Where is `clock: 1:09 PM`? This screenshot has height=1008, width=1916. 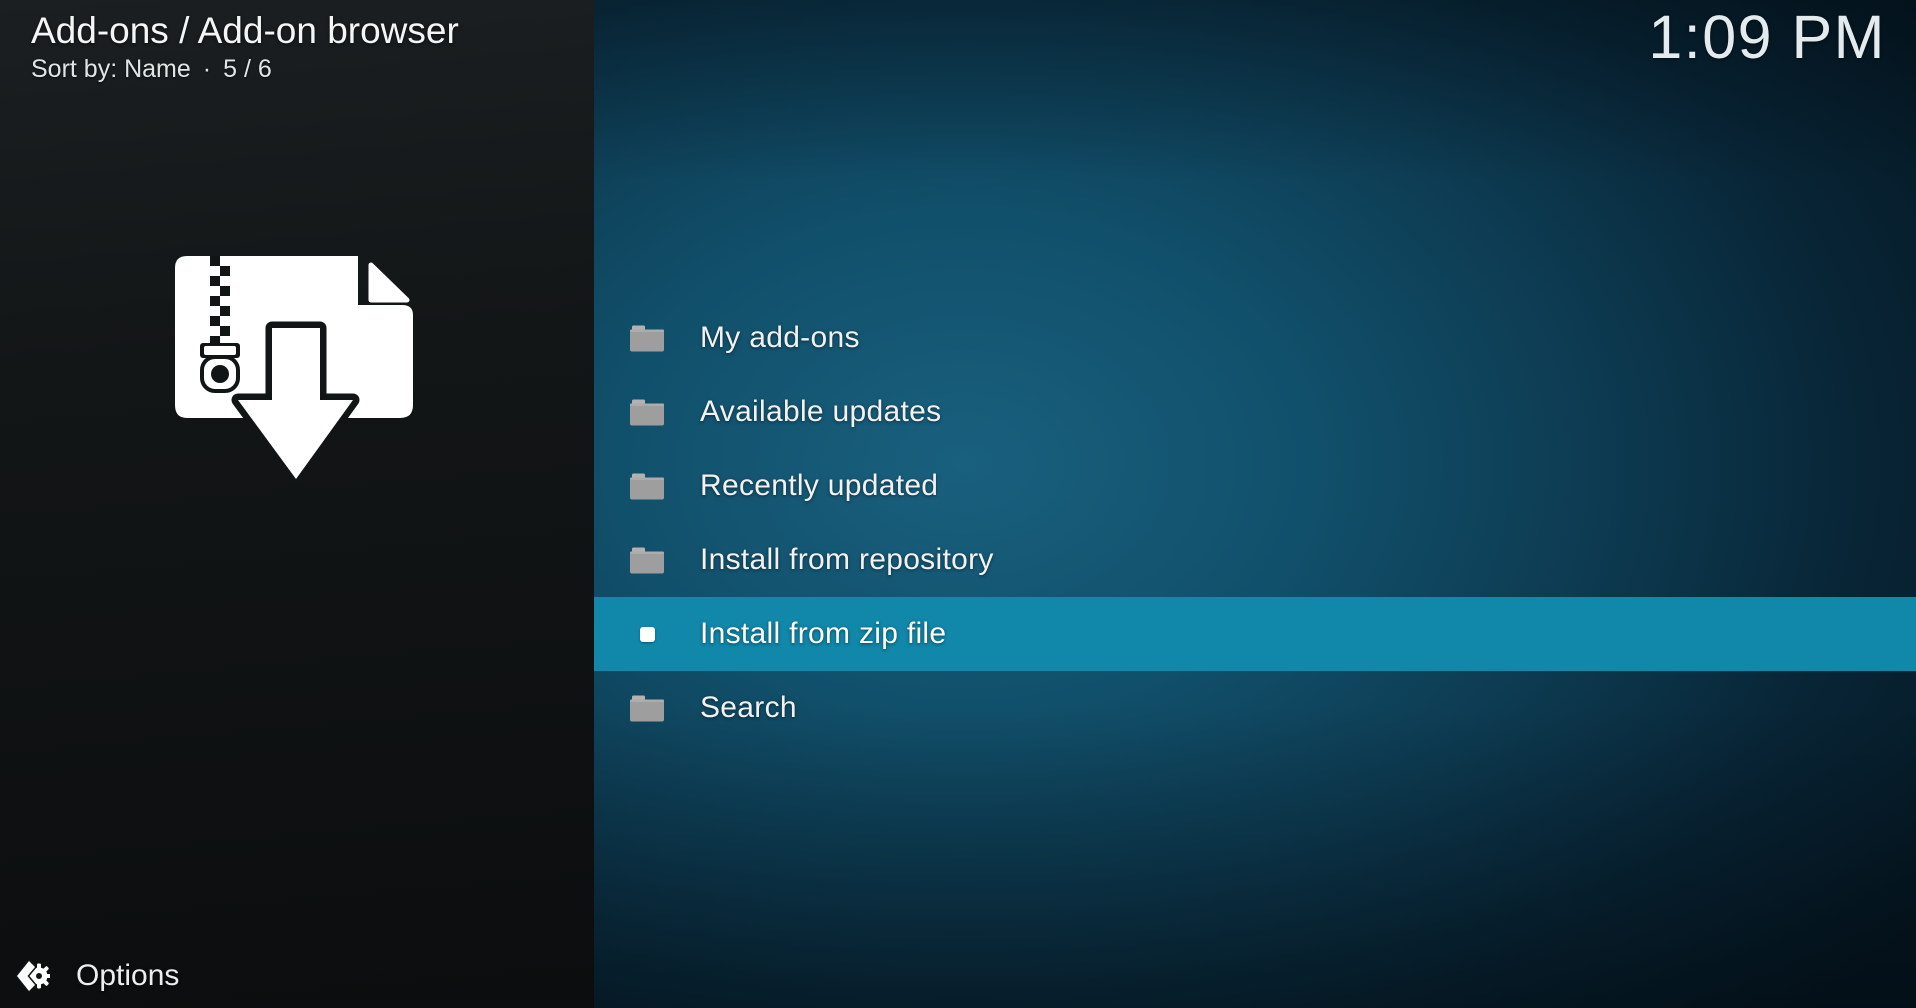
clock: 1:09 PM is located at coordinates (1767, 37).